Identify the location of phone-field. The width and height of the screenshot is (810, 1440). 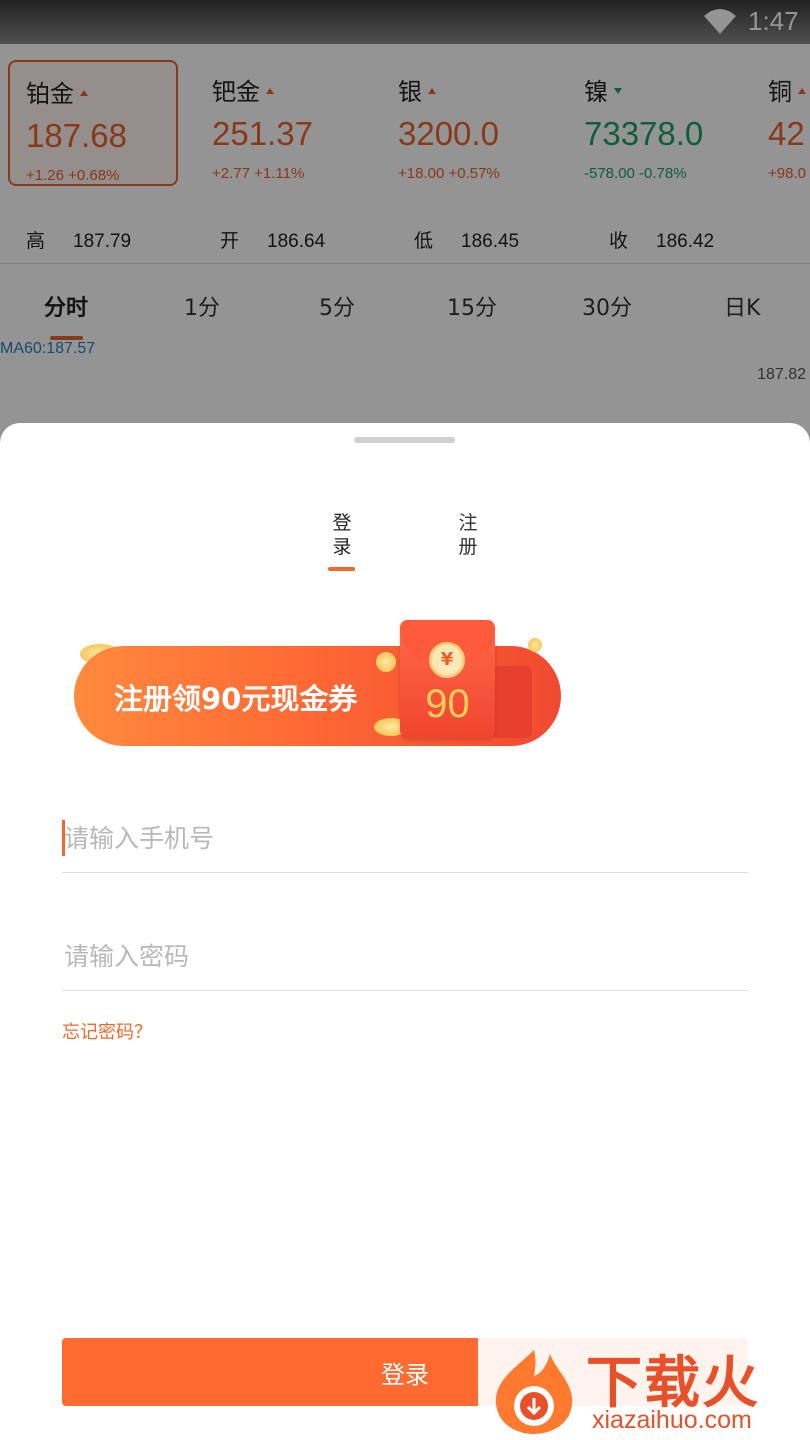
(405, 838).